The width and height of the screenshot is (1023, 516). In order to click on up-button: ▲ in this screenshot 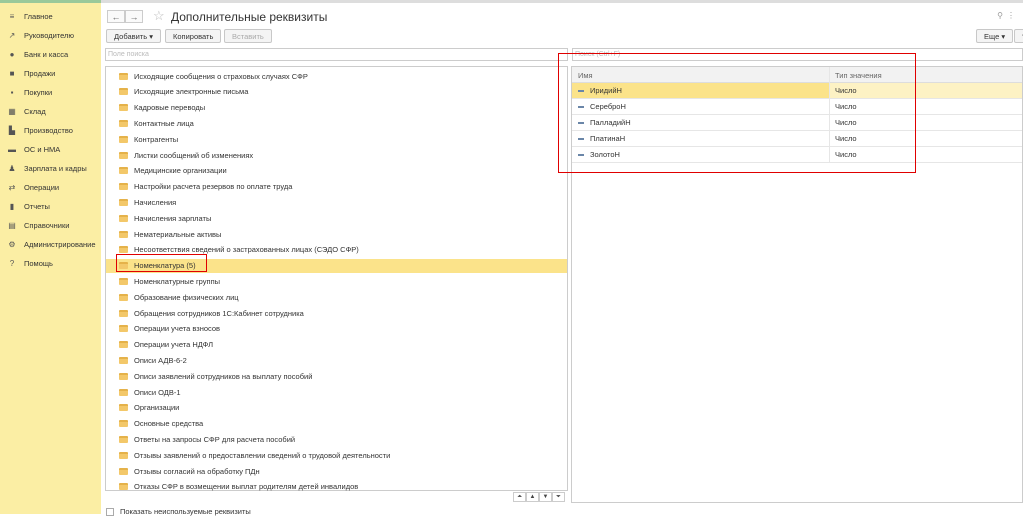, I will do `click(532, 497)`.